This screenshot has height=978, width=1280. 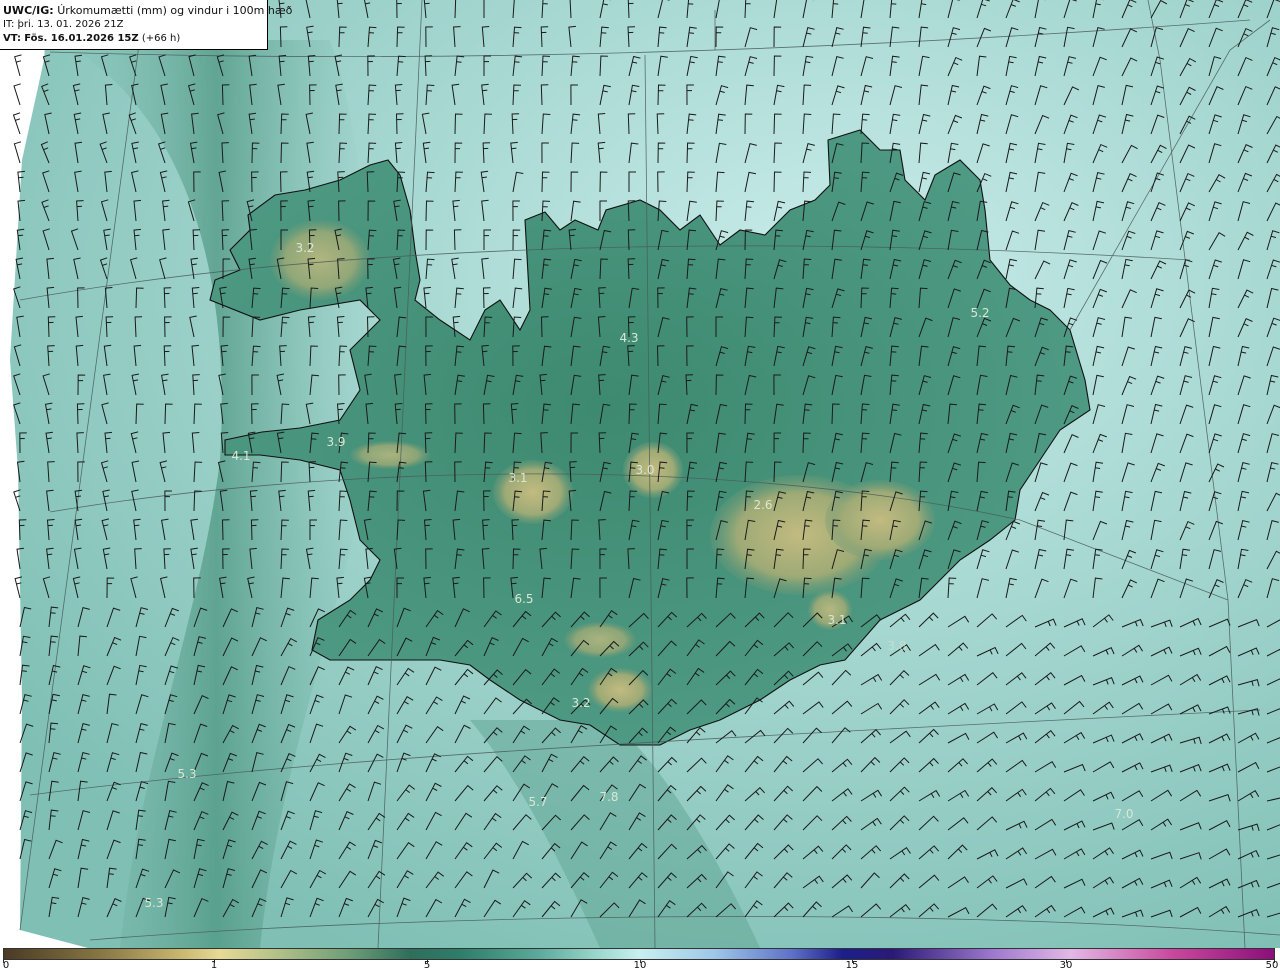 What do you see at coordinates (12, 38) in the screenshot?
I see `valid-label: VT:` at bounding box center [12, 38].